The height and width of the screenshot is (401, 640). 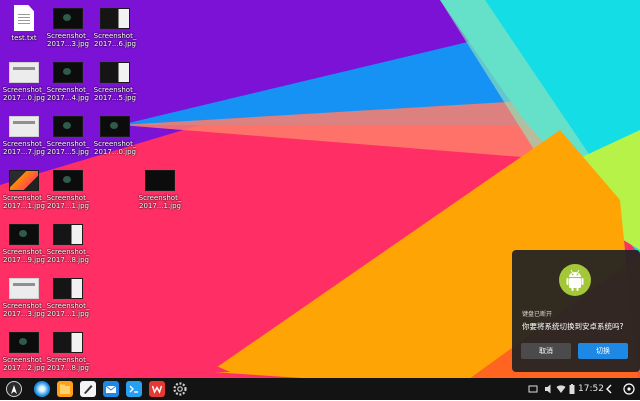 I want to click on keyboard-icon, so click(x=533, y=391).